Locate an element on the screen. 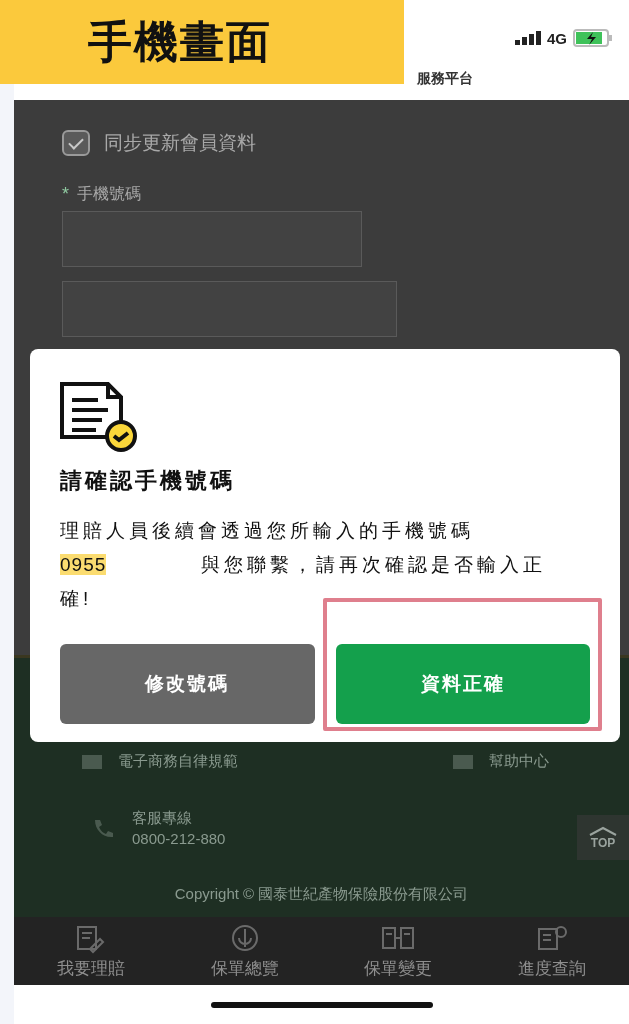  hotline-label: 客服專線 is located at coordinates (162, 818).